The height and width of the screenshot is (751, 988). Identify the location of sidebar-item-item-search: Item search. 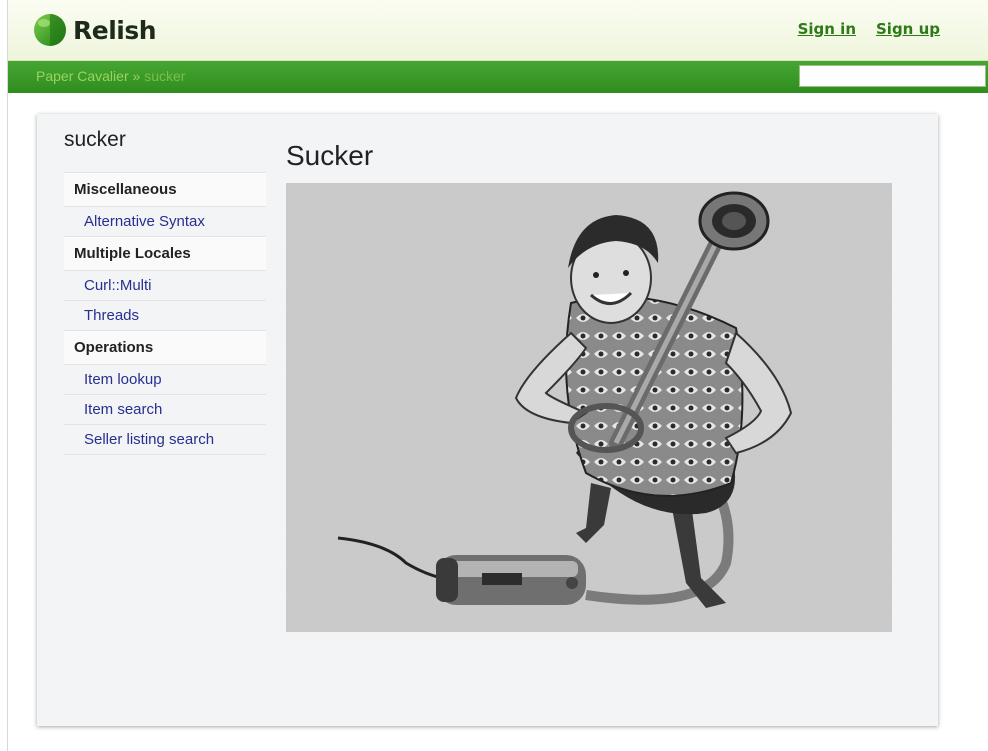
(165, 409).